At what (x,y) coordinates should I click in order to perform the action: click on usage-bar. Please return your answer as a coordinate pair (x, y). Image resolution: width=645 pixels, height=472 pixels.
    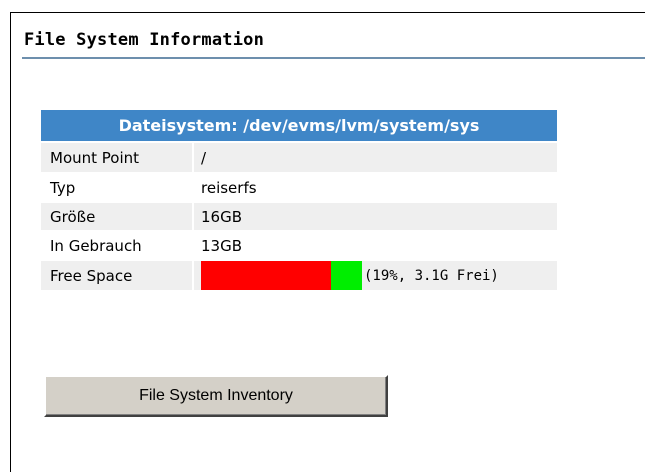
    Looking at the image, I should click on (281, 275).